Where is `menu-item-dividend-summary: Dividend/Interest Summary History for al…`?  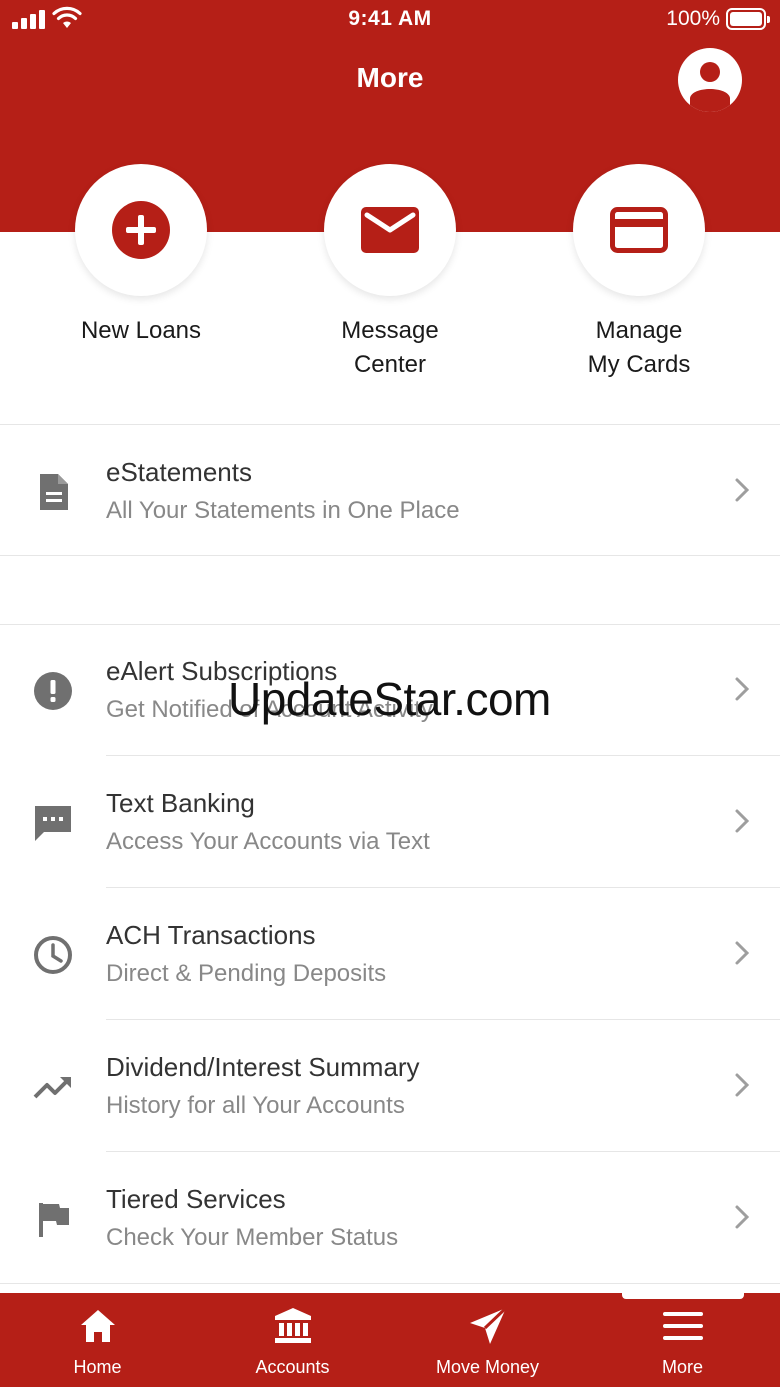 menu-item-dividend-summary: Dividend/Interest Summary History for al… is located at coordinates (390, 1085).